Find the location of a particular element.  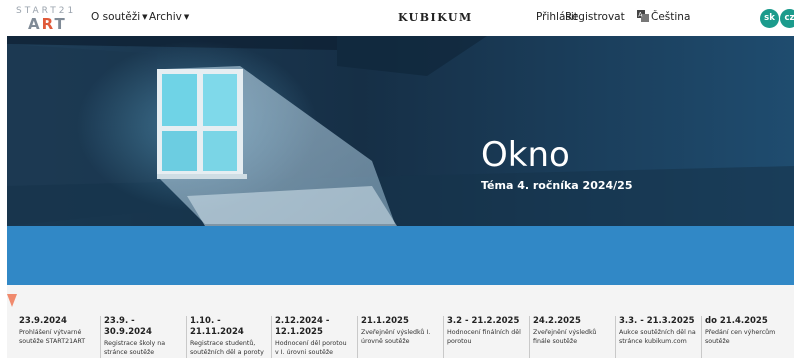

nav-menu-o-soutezi: O soutěži ▼ is located at coordinates (119, 17).